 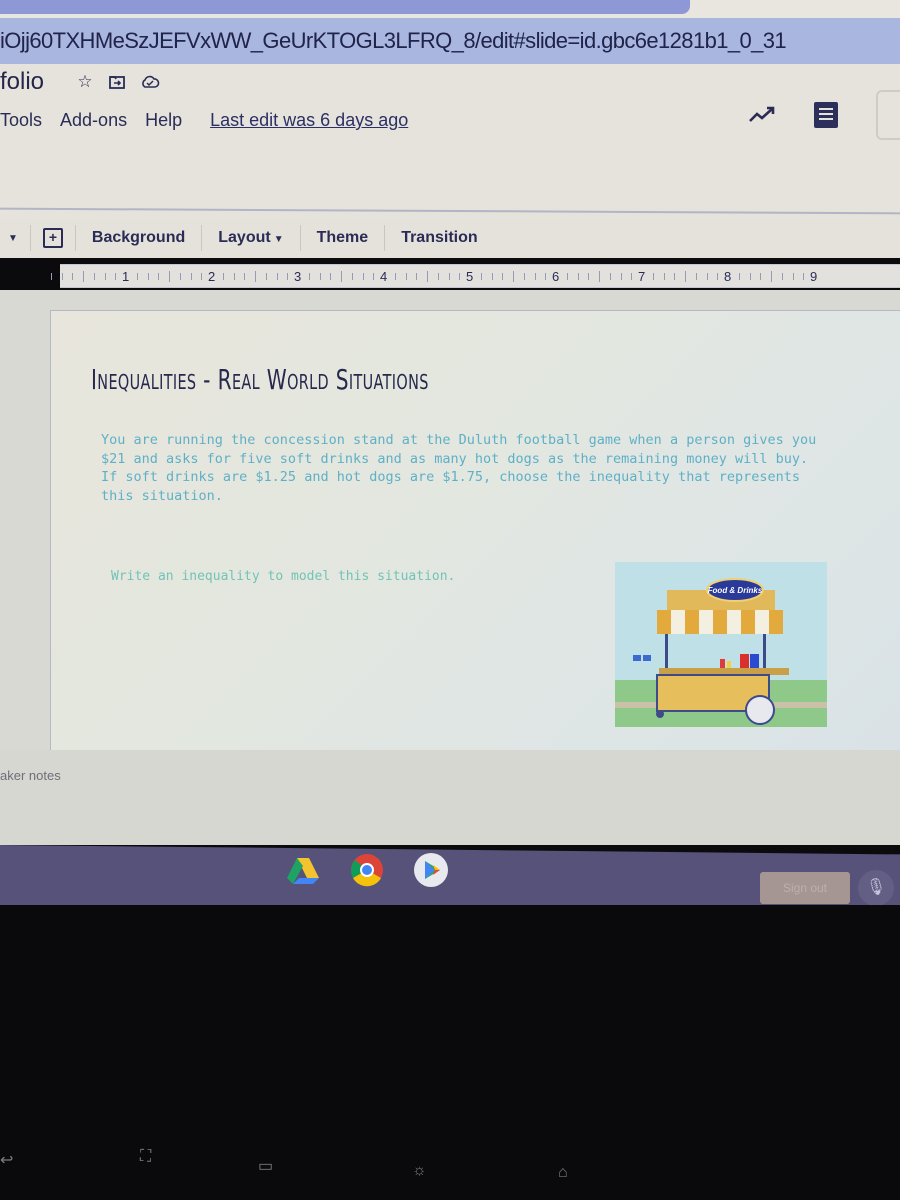 I want to click on slide-title: Inequalities - Real World Situations, so click(x=260, y=379).